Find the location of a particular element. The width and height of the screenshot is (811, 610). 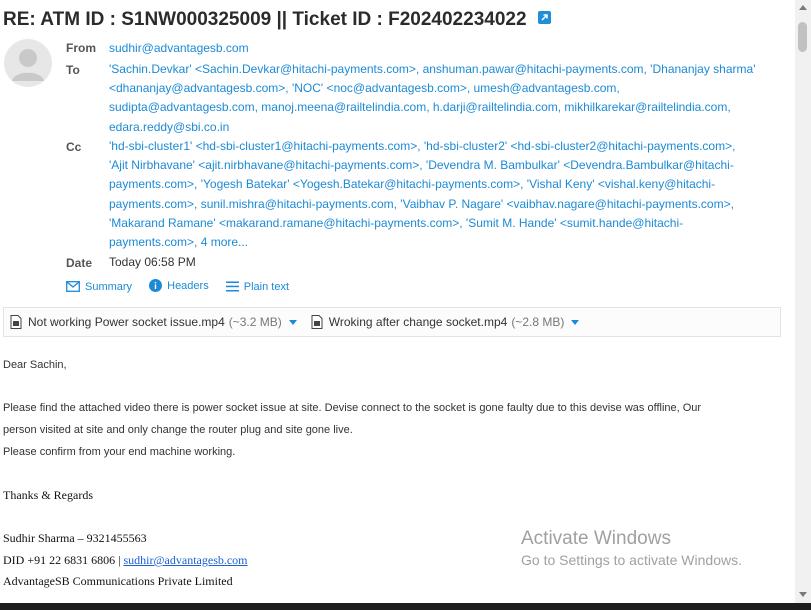

greeting: Dear Sachin, is located at coordinates (35, 365).